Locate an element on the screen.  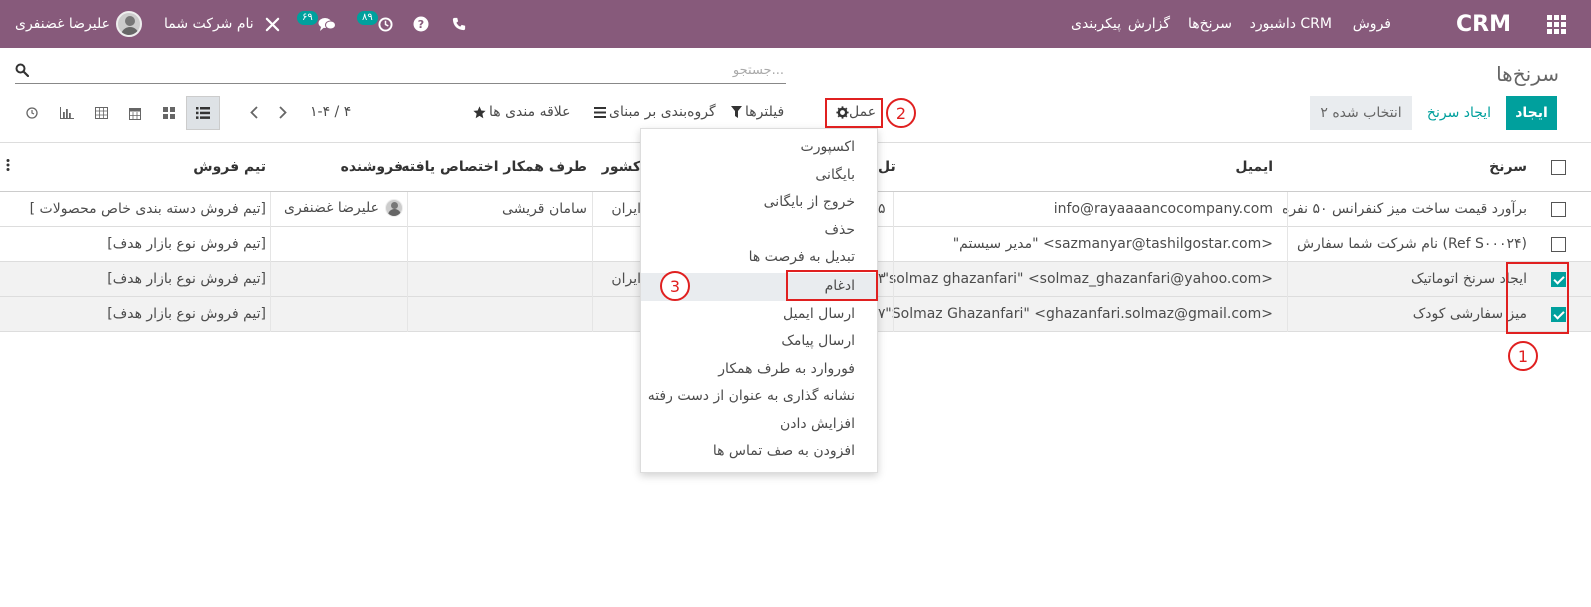
favorites-button: علاقه مندی ها is located at coordinates (521, 112).